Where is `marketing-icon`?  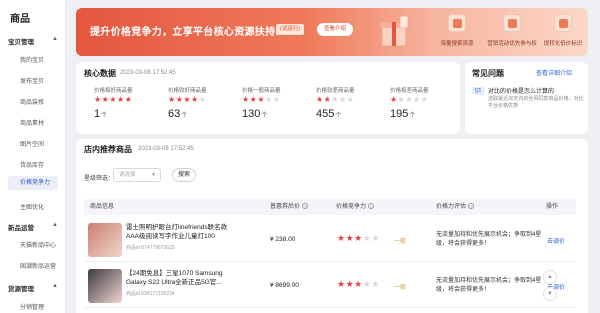 marketing-icon is located at coordinates (512, 23).